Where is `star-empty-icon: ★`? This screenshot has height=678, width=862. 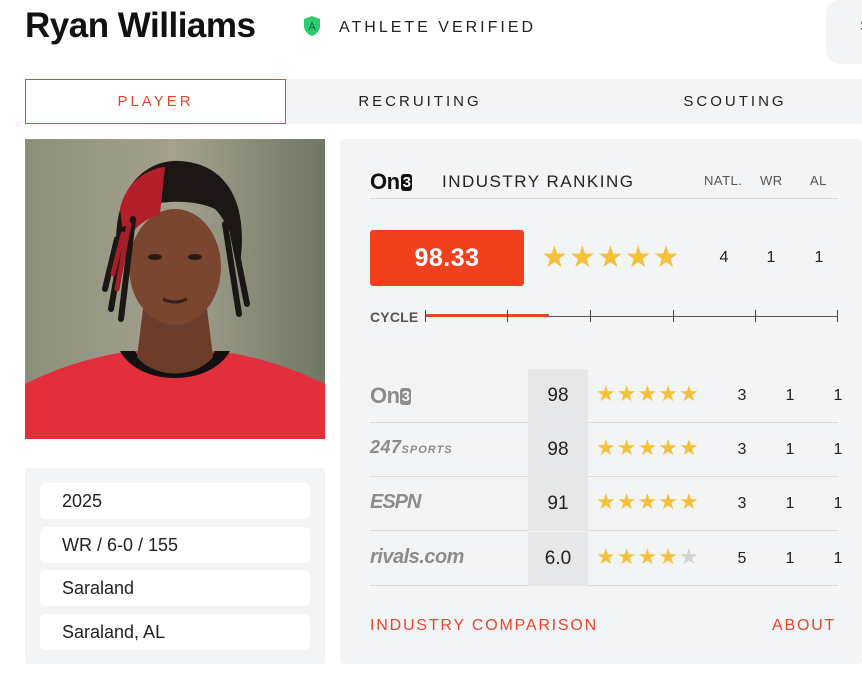 star-empty-icon: ★ is located at coordinates (688, 556).